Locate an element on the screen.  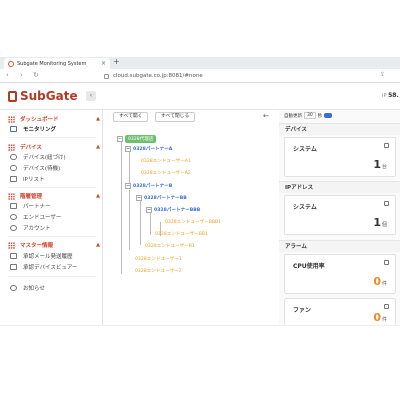
count-unit: 個 is located at coordinates (384, 225).